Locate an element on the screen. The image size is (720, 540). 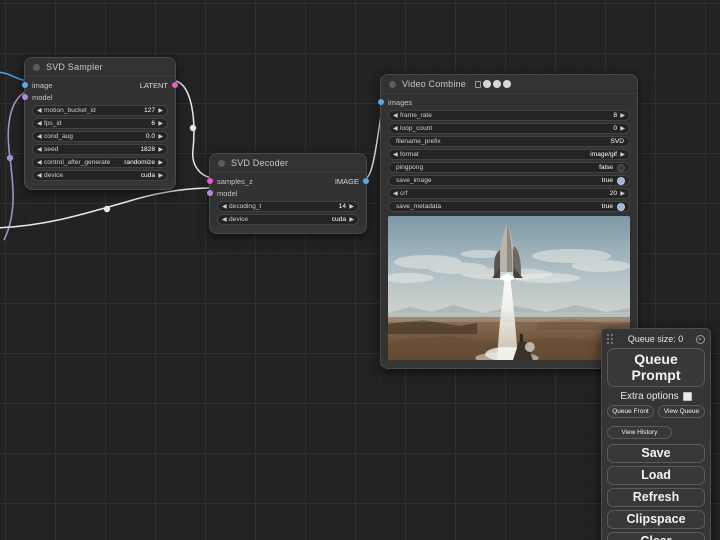
input-dot-image is located at coordinates (25, 85).